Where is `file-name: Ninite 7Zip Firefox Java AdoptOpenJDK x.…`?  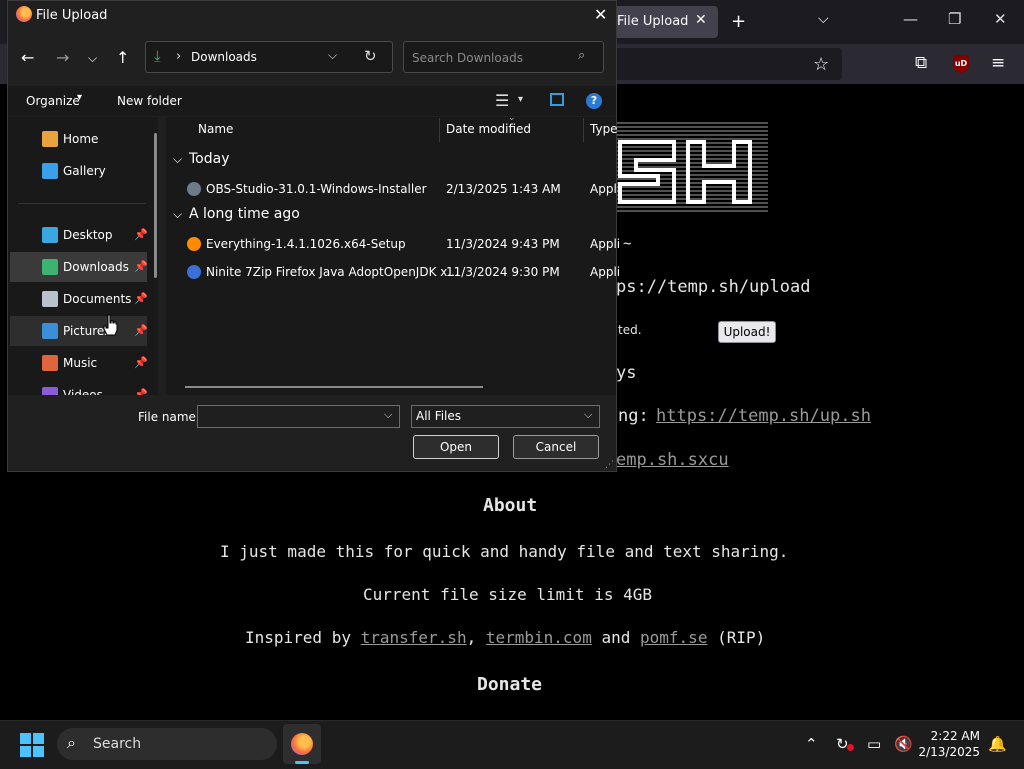
file-name: Ninite 7Zip Firefox Java AdoptOpenJDK x.… is located at coordinates (332, 272).